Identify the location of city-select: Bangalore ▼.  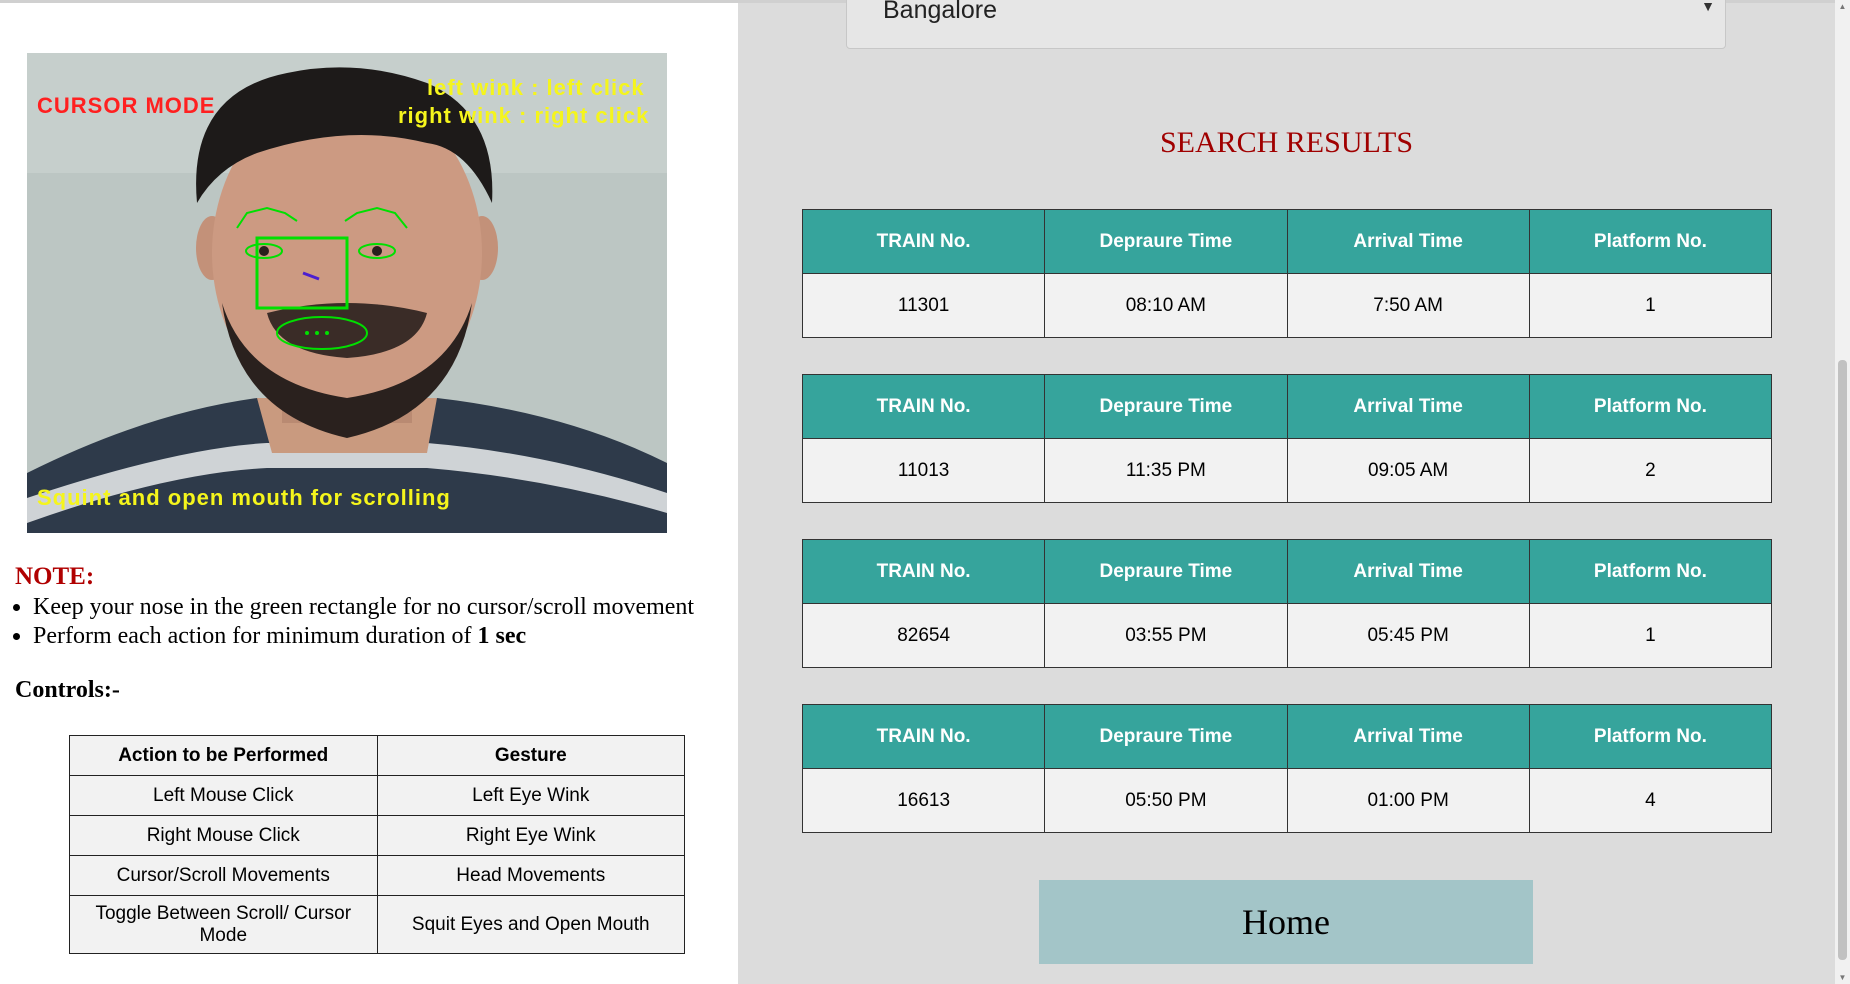
(1286, 24).